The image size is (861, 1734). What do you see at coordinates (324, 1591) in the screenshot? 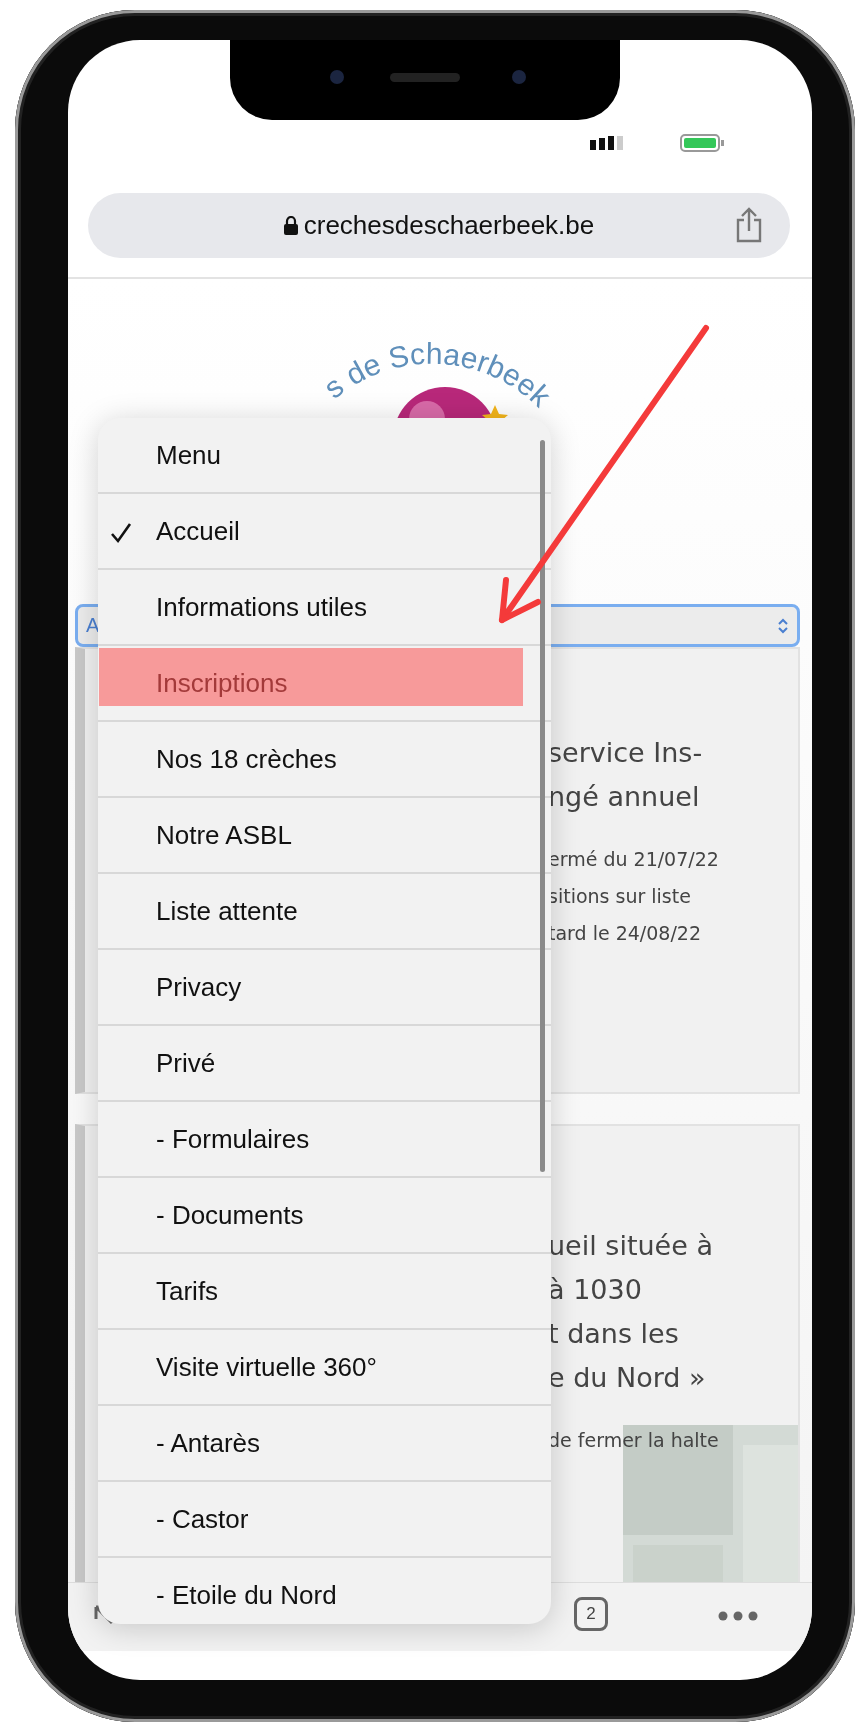
I see `menu-option: - Etoile du Nord` at bounding box center [324, 1591].